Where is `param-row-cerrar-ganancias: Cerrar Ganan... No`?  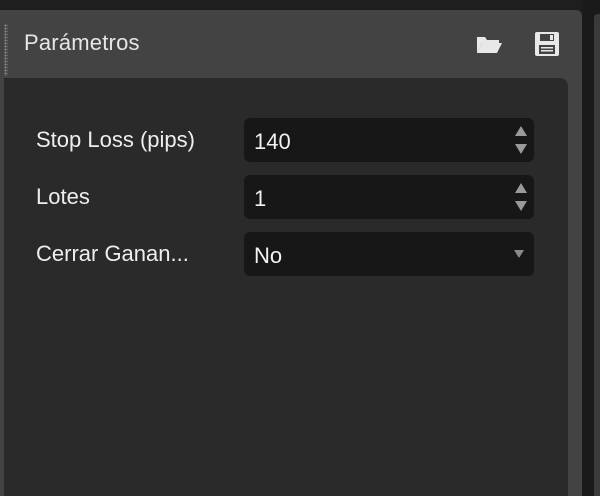
param-row-cerrar-ganancias: Cerrar Ganan... No is located at coordinates (286, 254).